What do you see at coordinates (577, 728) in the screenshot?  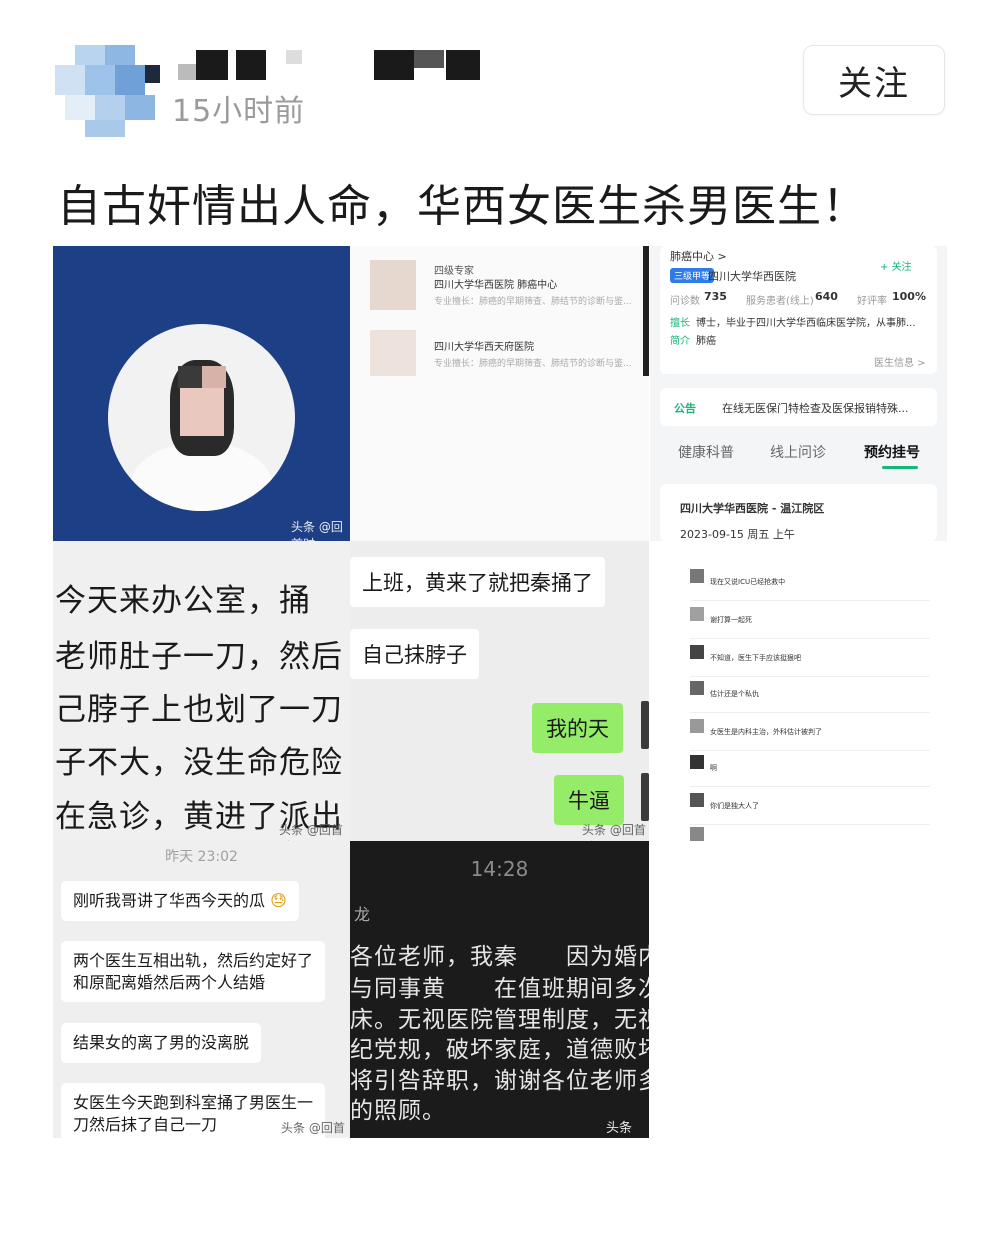 I see `chat-bubble-right: 我的天` at bounding box center [577, 728].